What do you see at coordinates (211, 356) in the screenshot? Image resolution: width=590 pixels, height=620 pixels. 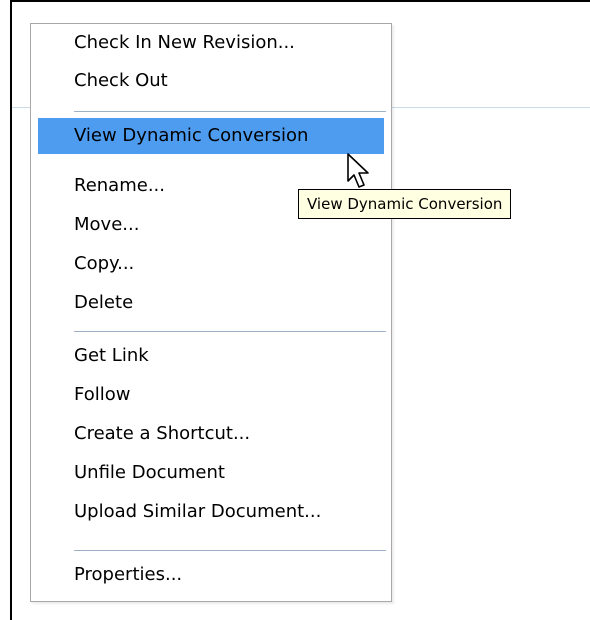 I see `menu-item-get-link: Get Link` at bounding box center [211, 356].